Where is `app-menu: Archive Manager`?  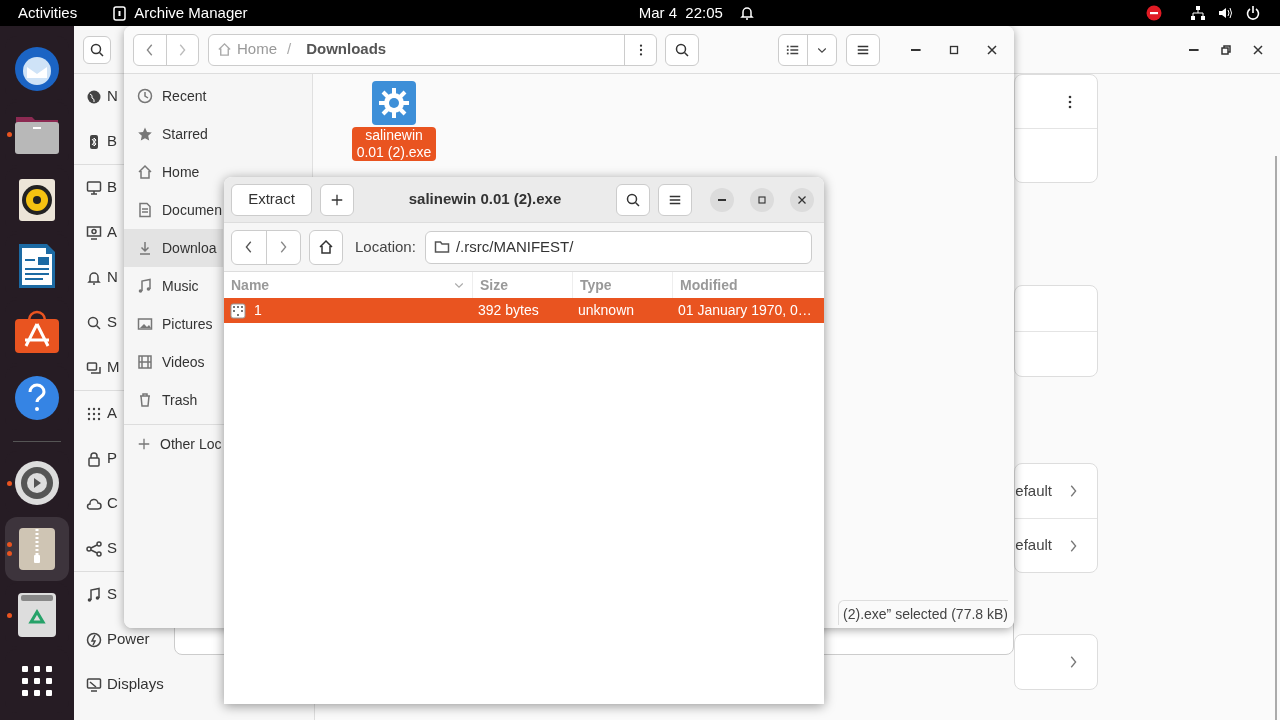
app-menu: Archive Manager is located at coordinates (191, 13).